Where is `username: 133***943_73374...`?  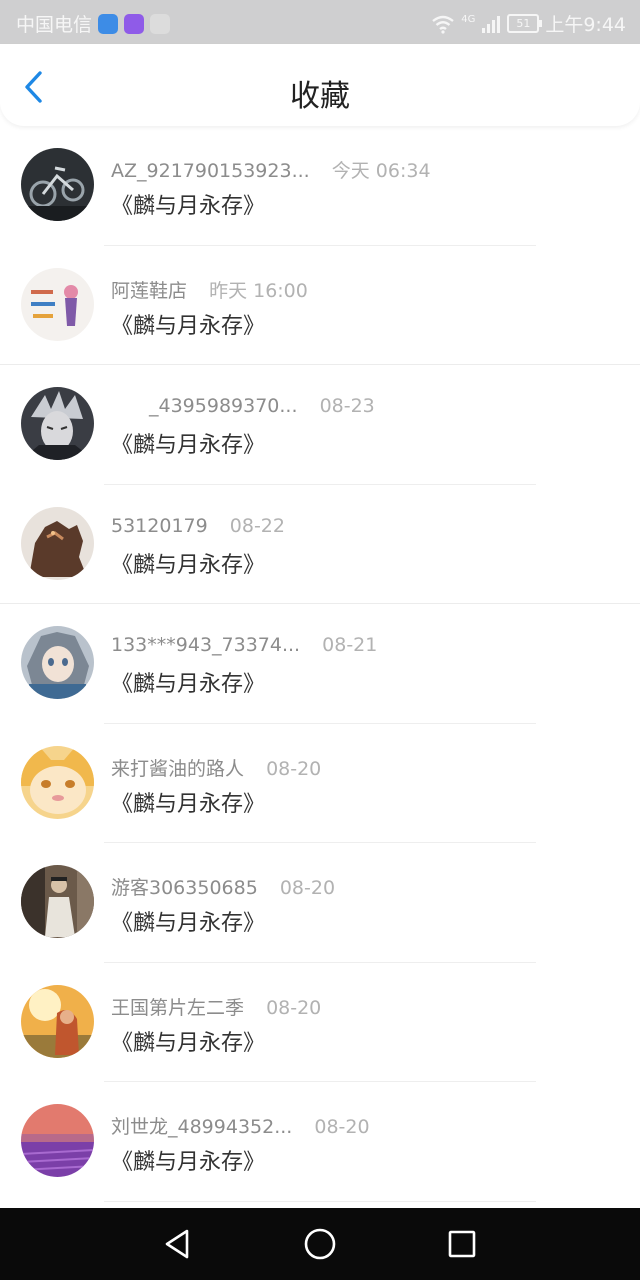 username: 133***943_73374... is located at coordinates (206, 645).